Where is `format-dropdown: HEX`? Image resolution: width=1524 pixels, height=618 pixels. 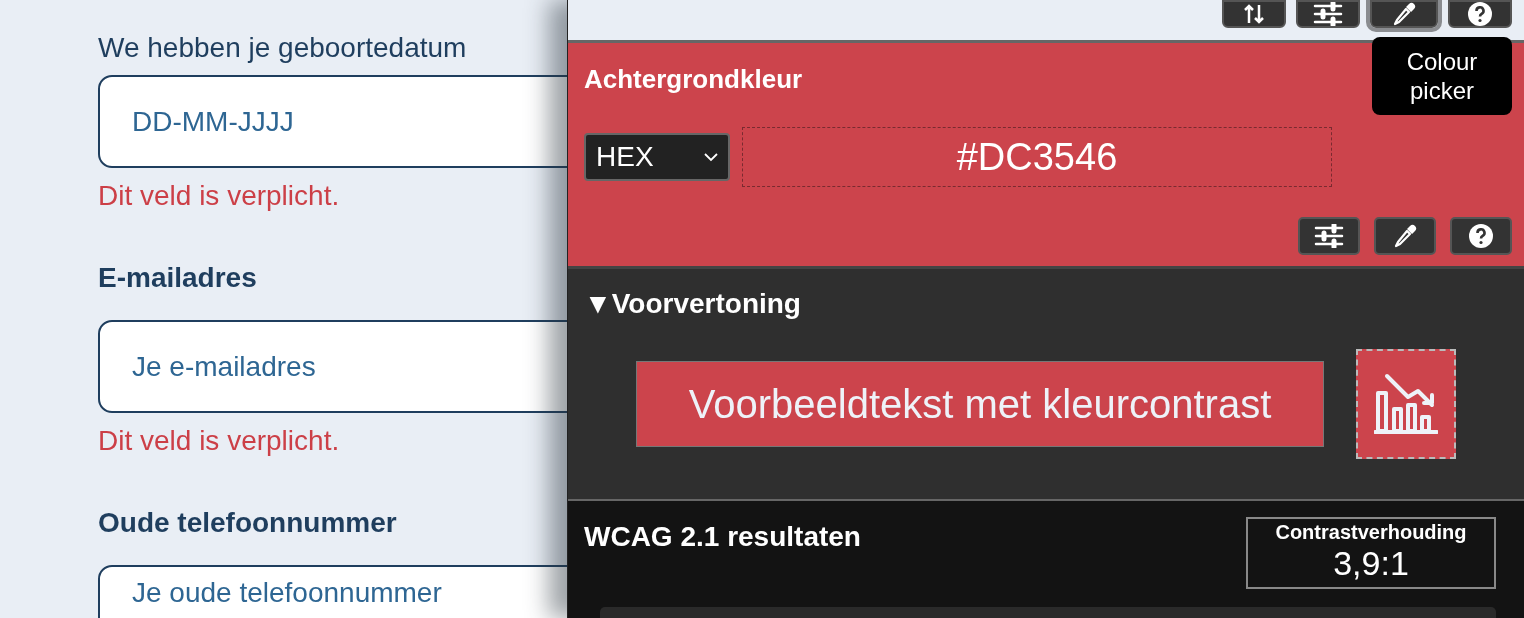
format-dropdown: HEX is located at coordinates (657, 157).